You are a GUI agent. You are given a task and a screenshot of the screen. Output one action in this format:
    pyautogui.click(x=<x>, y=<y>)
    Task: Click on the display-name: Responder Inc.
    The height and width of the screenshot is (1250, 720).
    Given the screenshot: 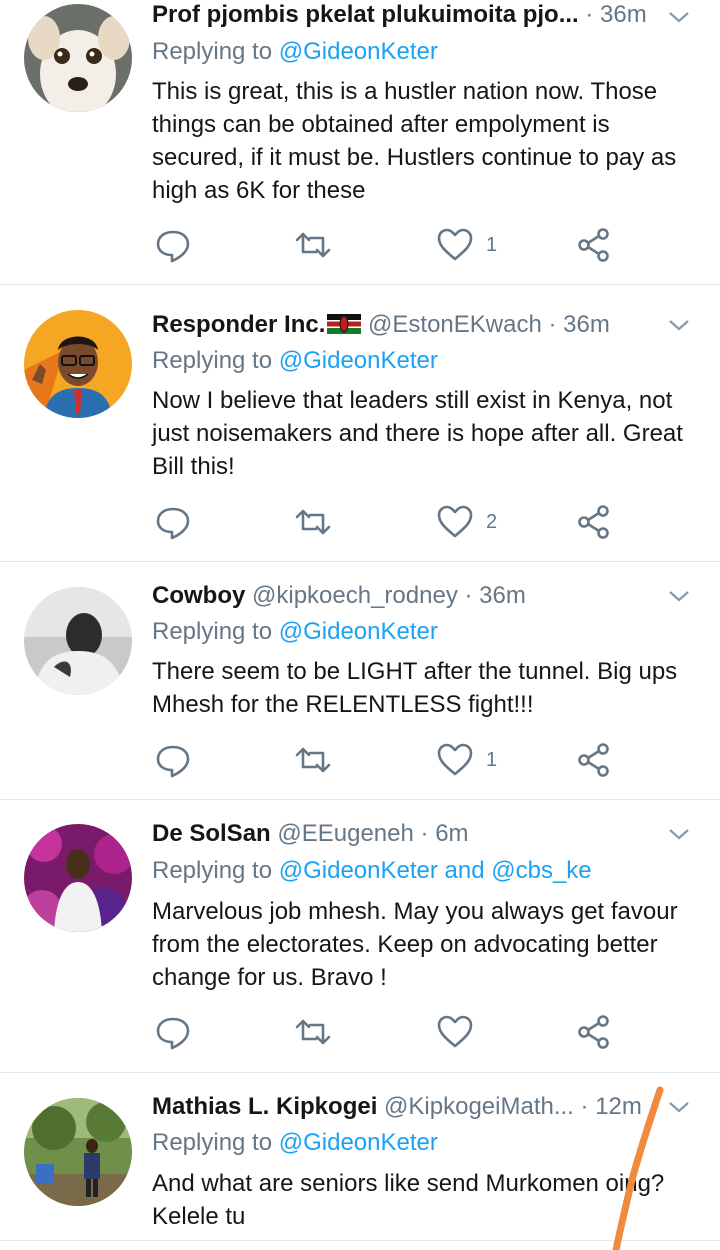 What is the action you would take?
    pyautogui.click(x=238, y=324)
    